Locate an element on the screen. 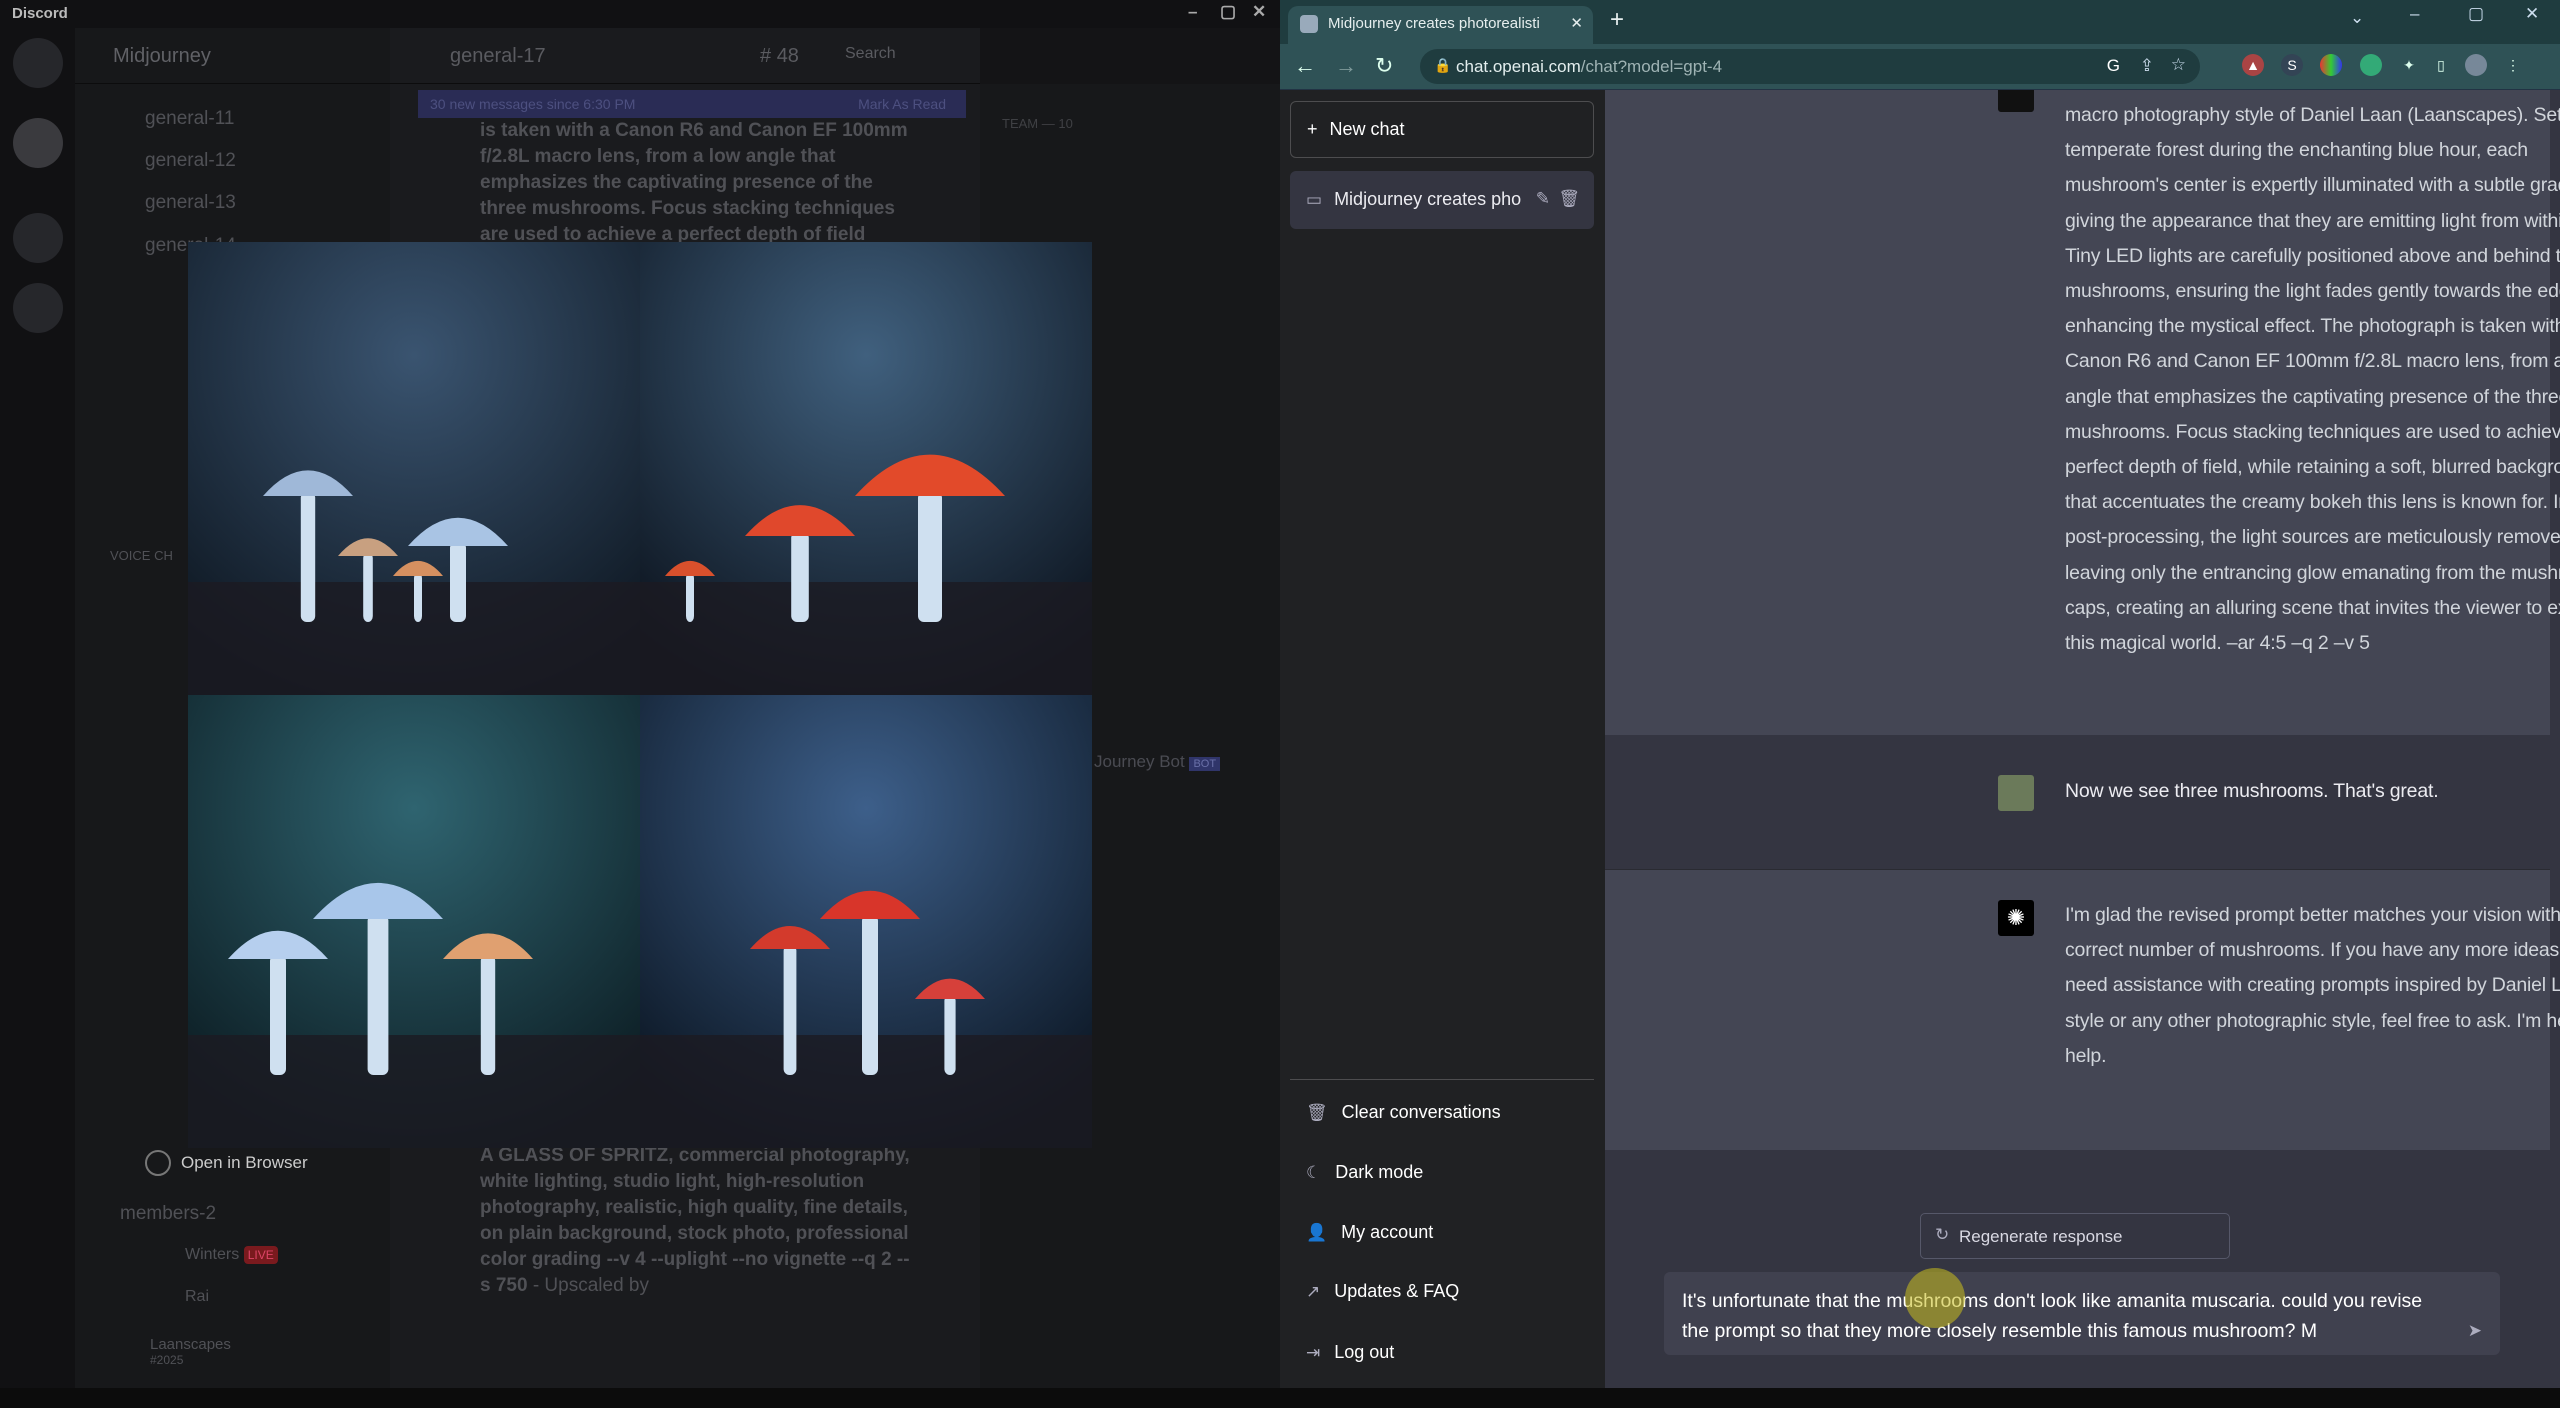  chat-bubble-icon: ▭ is located at coordinates (1314, 199).